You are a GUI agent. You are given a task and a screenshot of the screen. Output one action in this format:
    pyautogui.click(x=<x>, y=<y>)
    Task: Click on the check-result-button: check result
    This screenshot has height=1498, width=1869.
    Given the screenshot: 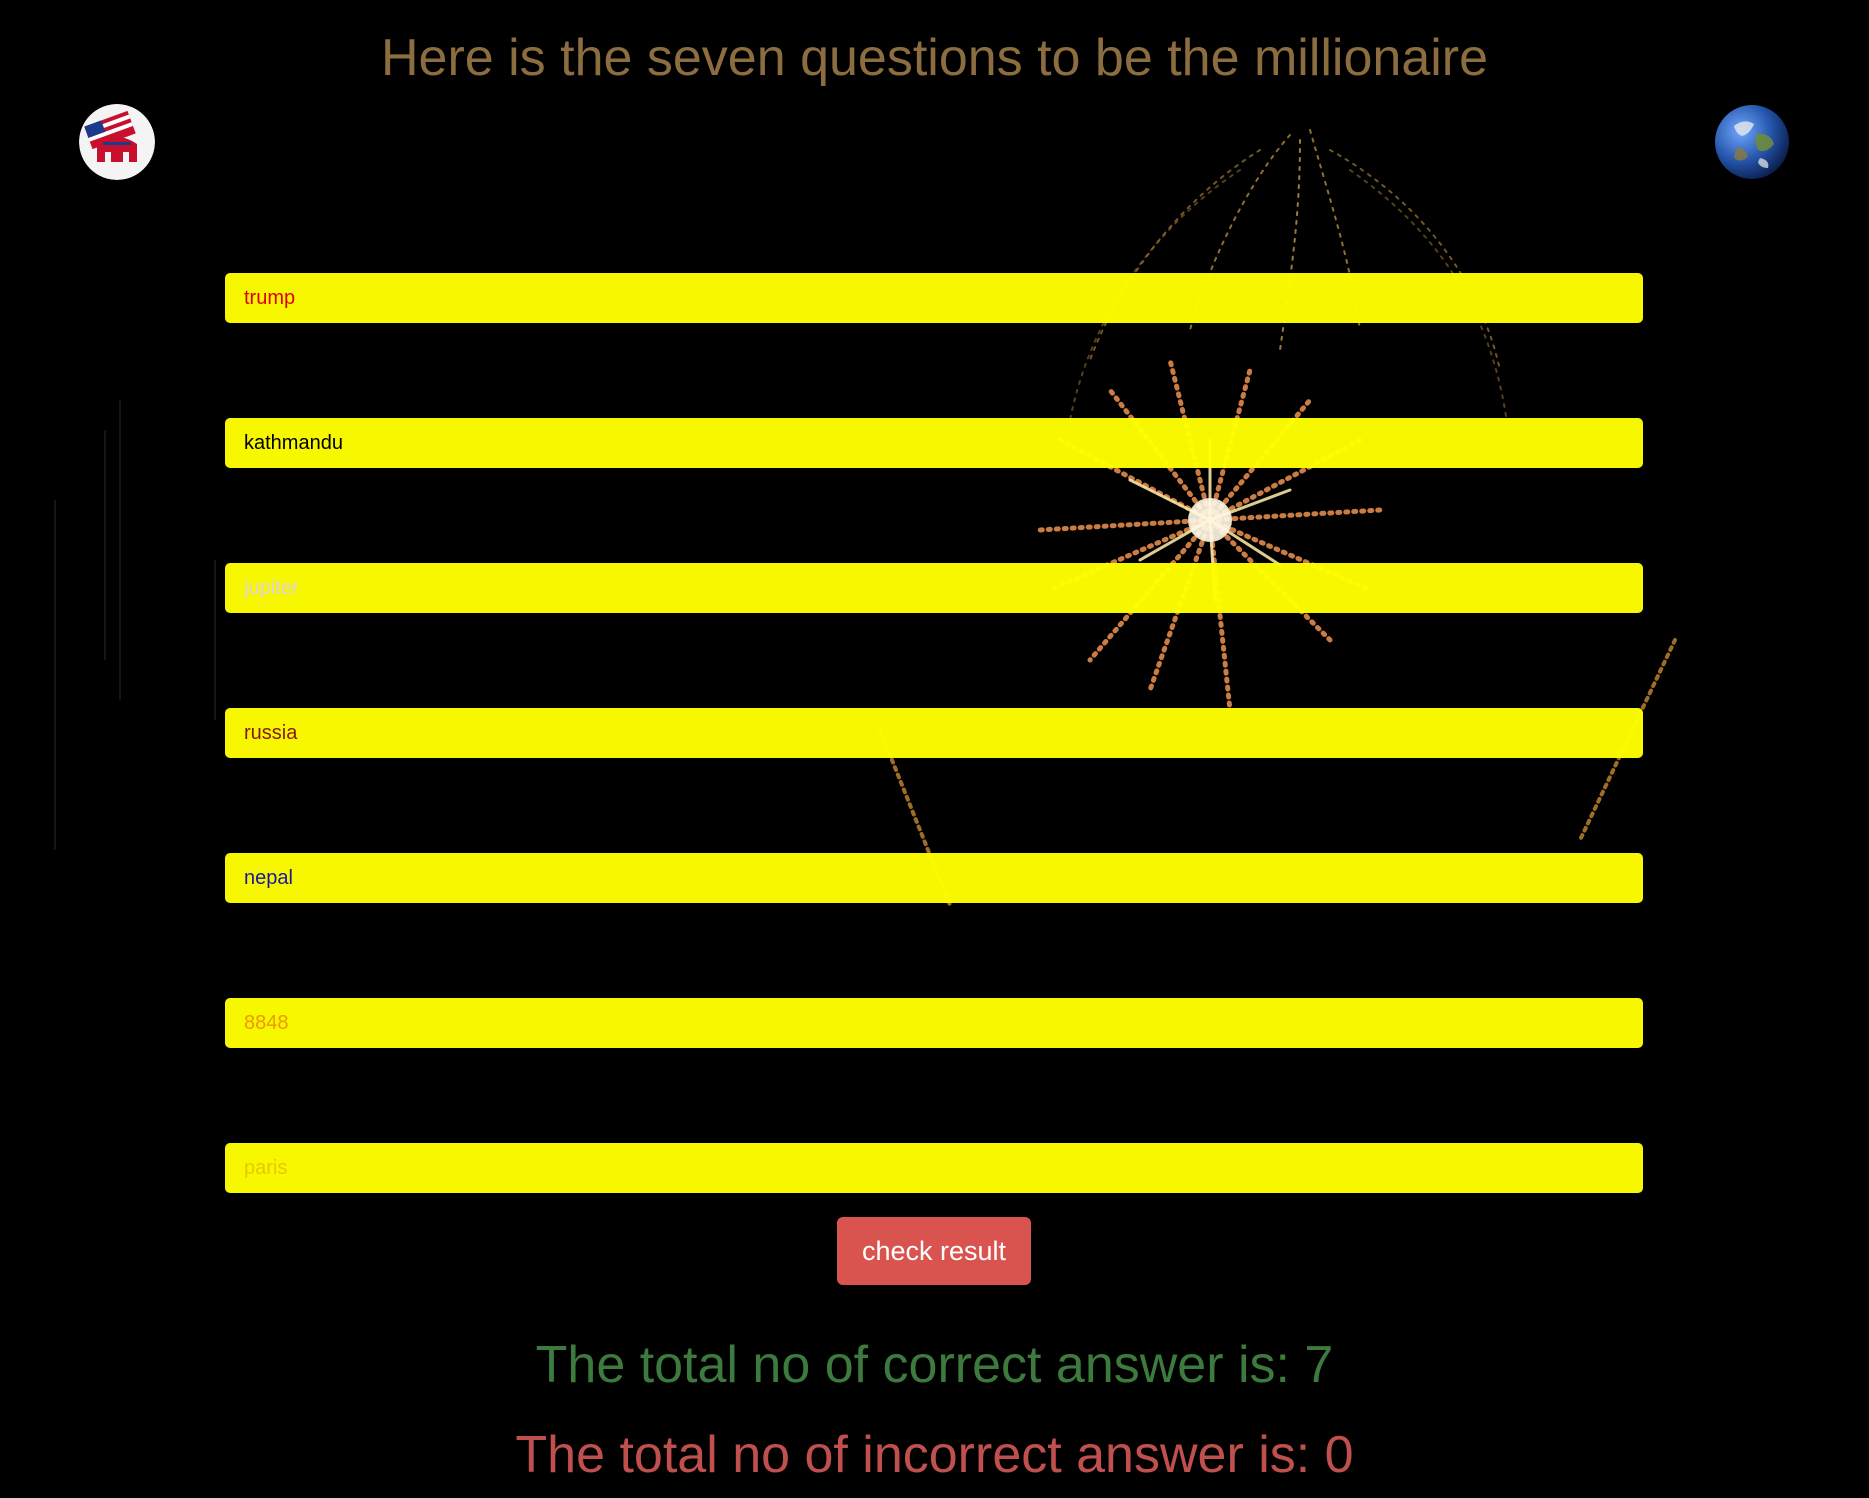 What is the action you would take?
    pyautogui.click(x=934, y=1251)
    